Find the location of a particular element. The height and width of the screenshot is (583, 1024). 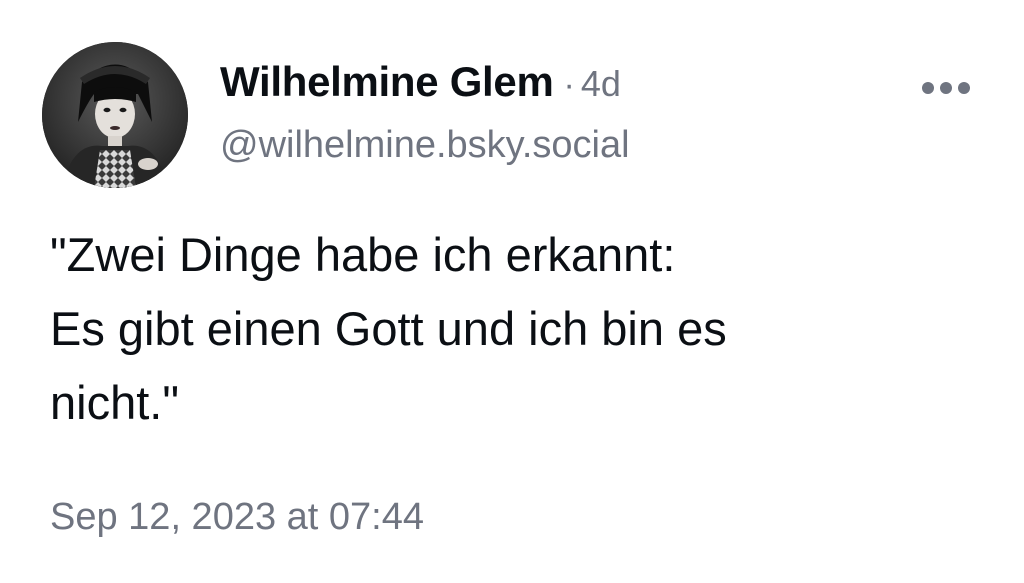

avatar is located at coordinates (115, 115).